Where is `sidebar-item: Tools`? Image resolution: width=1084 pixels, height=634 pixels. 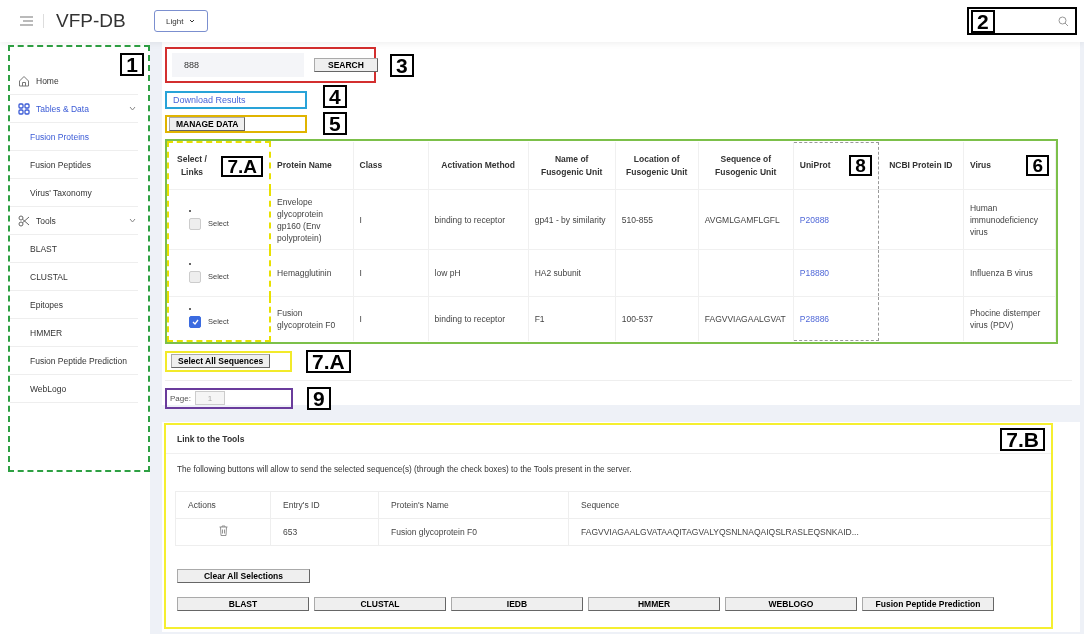
sidebar-item: Tools is located at coordinates (74, 221).